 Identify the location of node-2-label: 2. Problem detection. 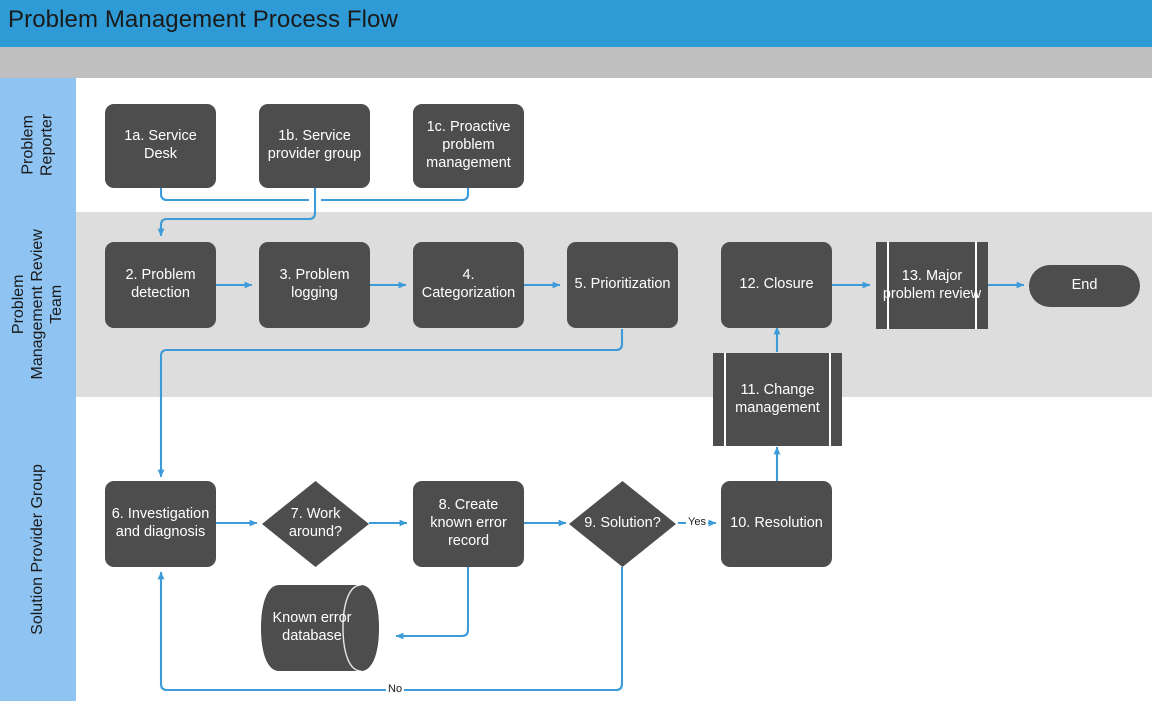
(160, 284).